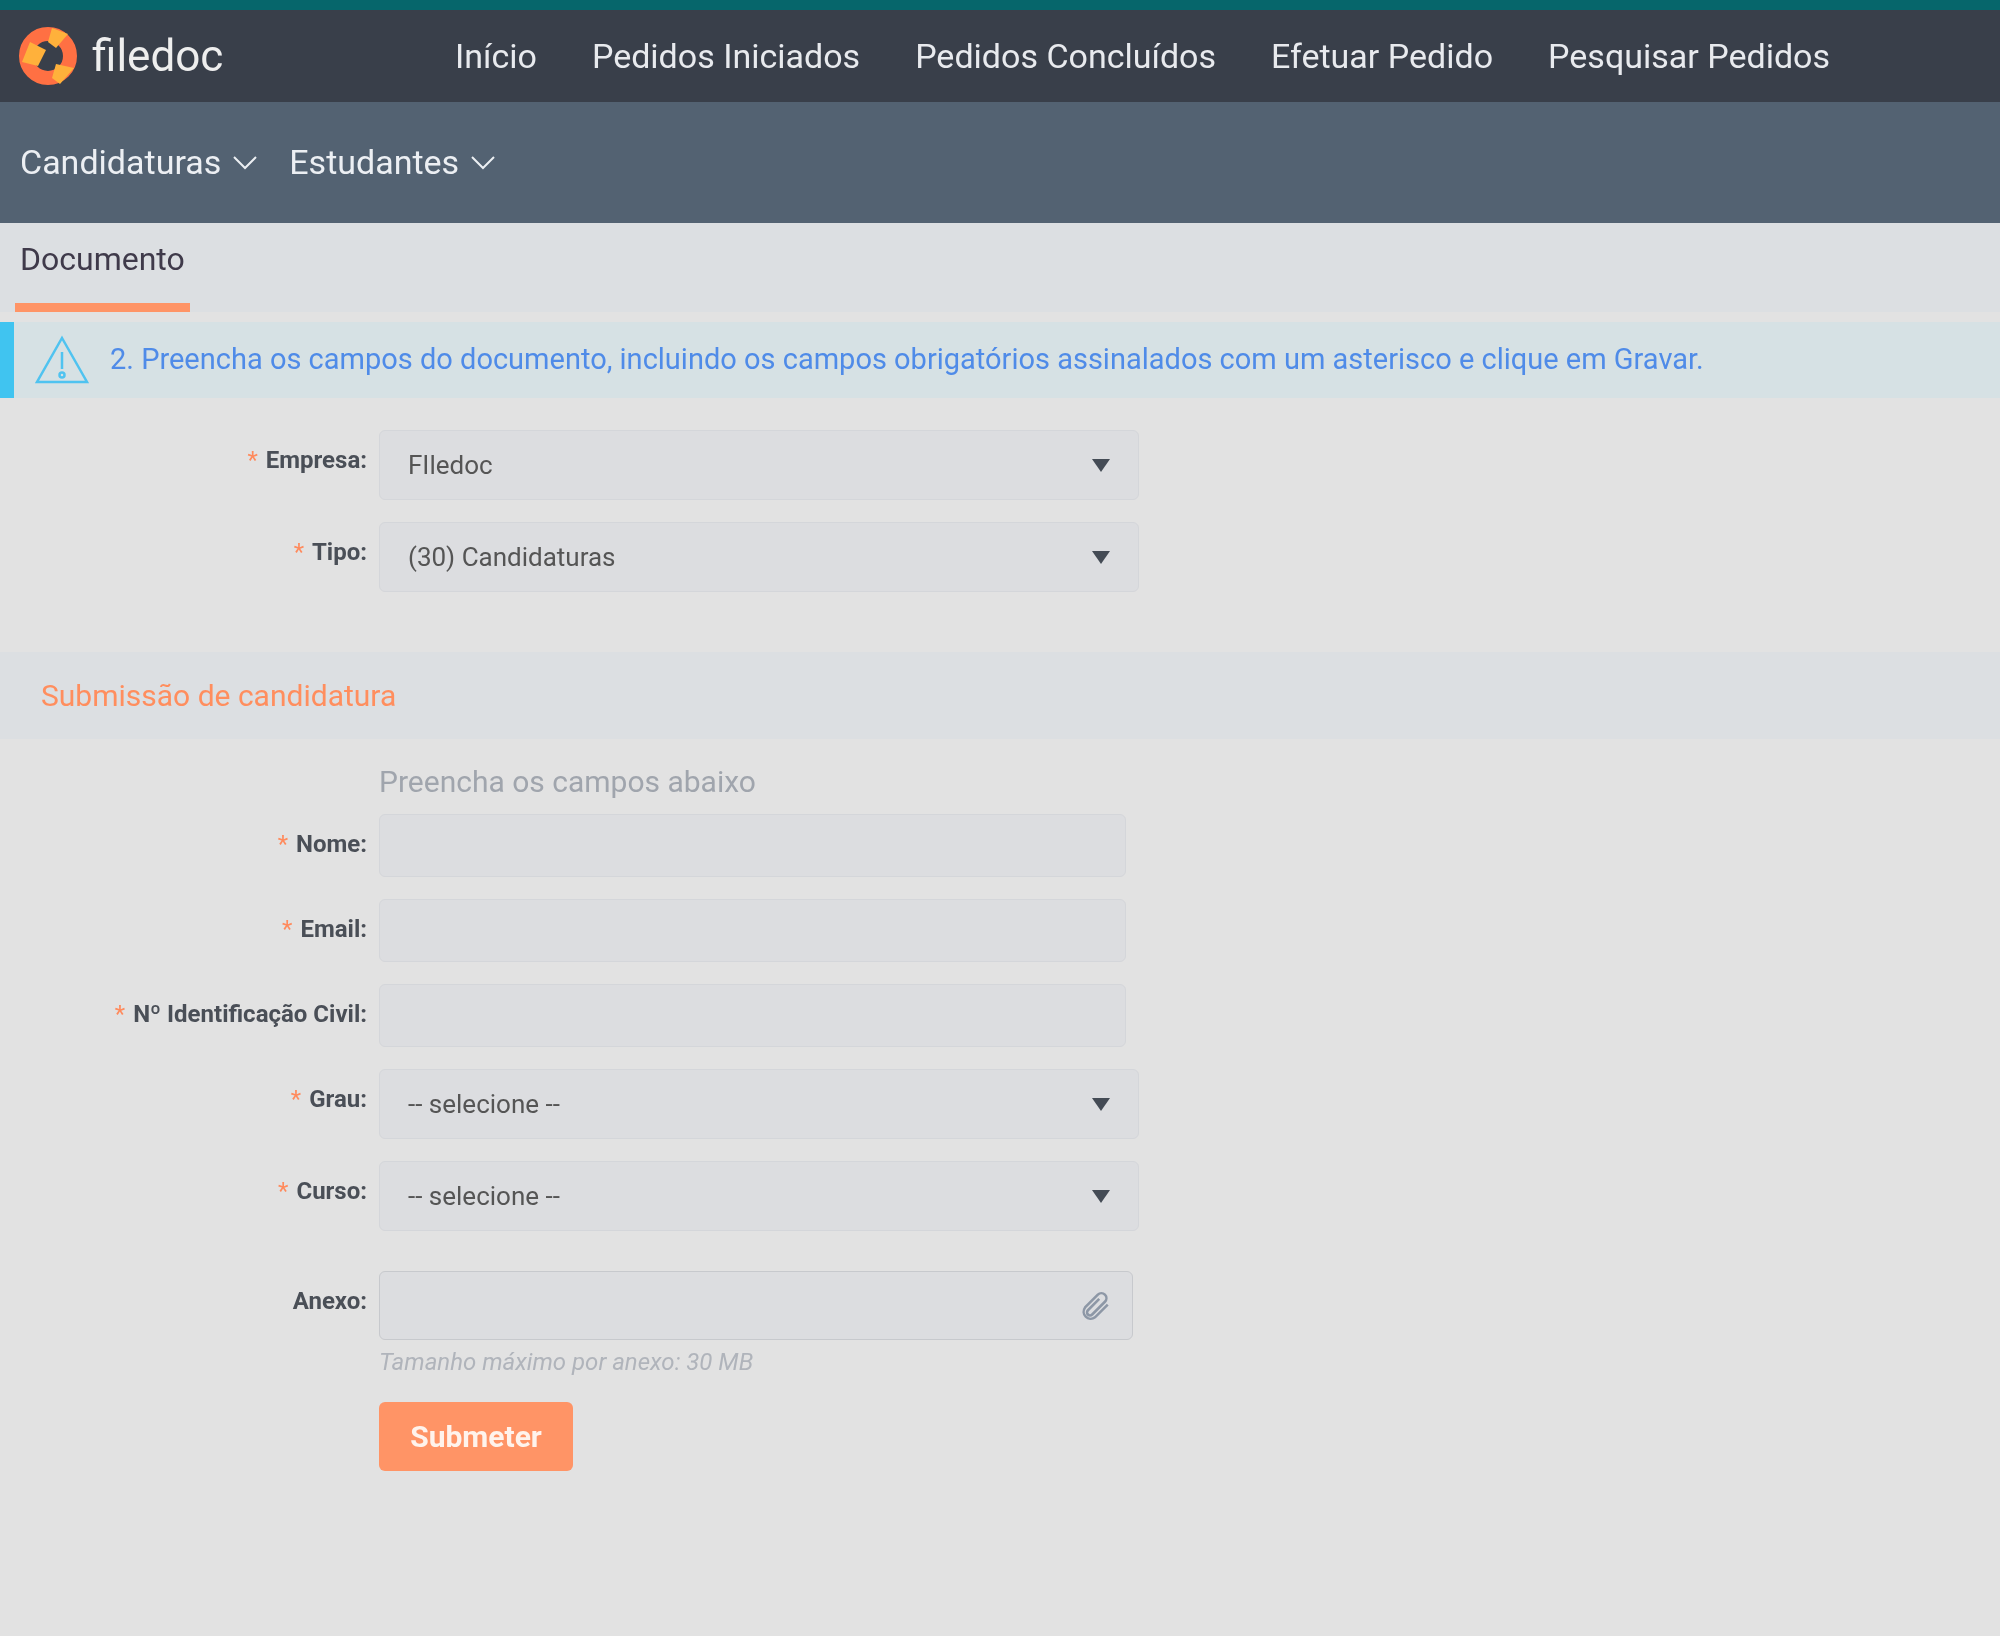 Image resolution: width=2000 pixels, height=1636 pixels. What do you see at coordinates (219, 696) in the screenshot?
I see `section-title: Submissão de candidatura` at bounding box center [219, 696].